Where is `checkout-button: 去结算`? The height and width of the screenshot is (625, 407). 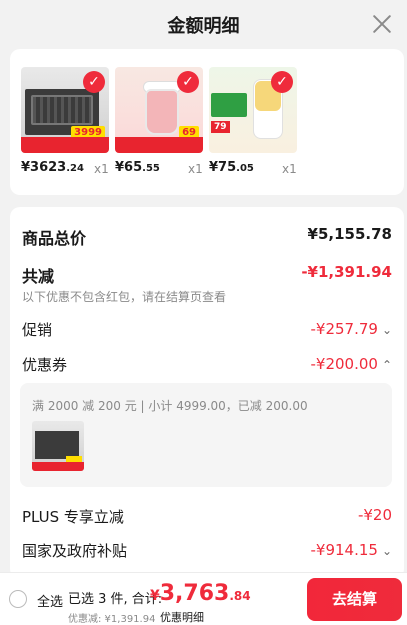
checkout-button: 去结算 is located at coordinates (354, 599).